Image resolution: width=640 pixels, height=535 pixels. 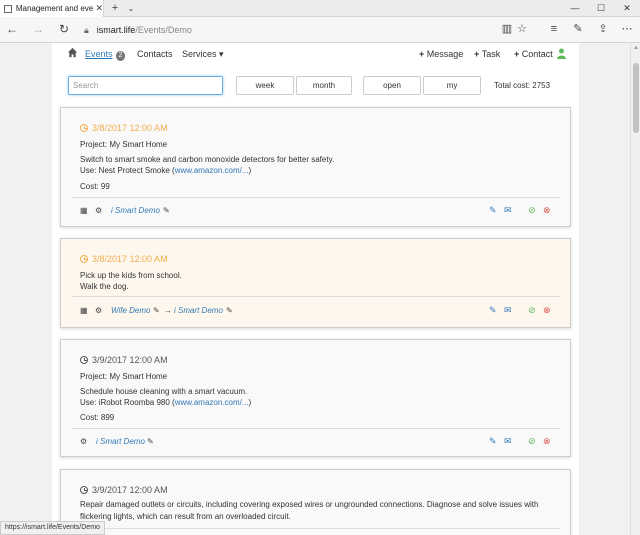 I want to click on week-filter-button: week, so click(x=265, y=85).